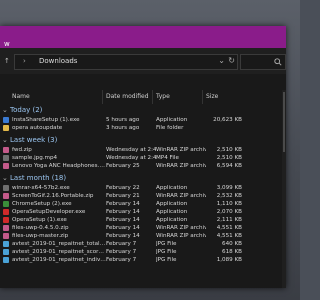 The height and width of the screenshot is (300, 320). What do you see at coordinates (42, 204) in the screenshot?
I see `item-name: ChromeSetup (2).exe` at bounding box center [42, 204].